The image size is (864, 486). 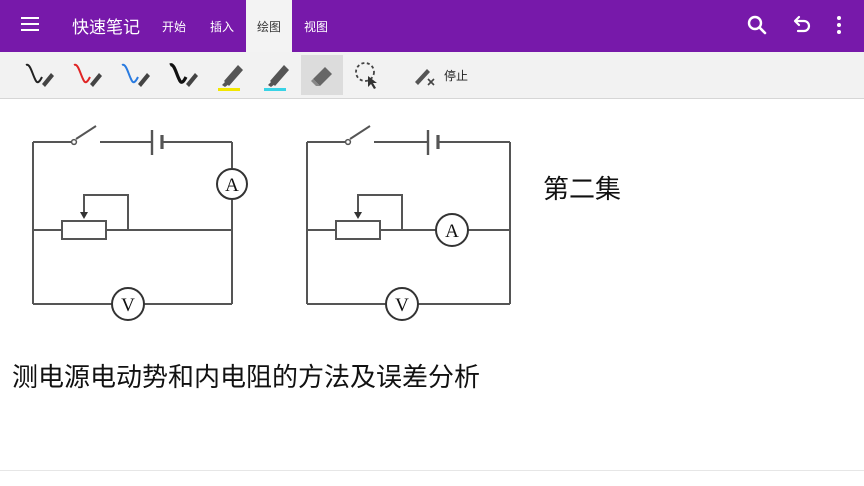 What do you see at coordinates (432, 470) in the screenshot?
I see `page-divider` at bounding box center [432, 470].